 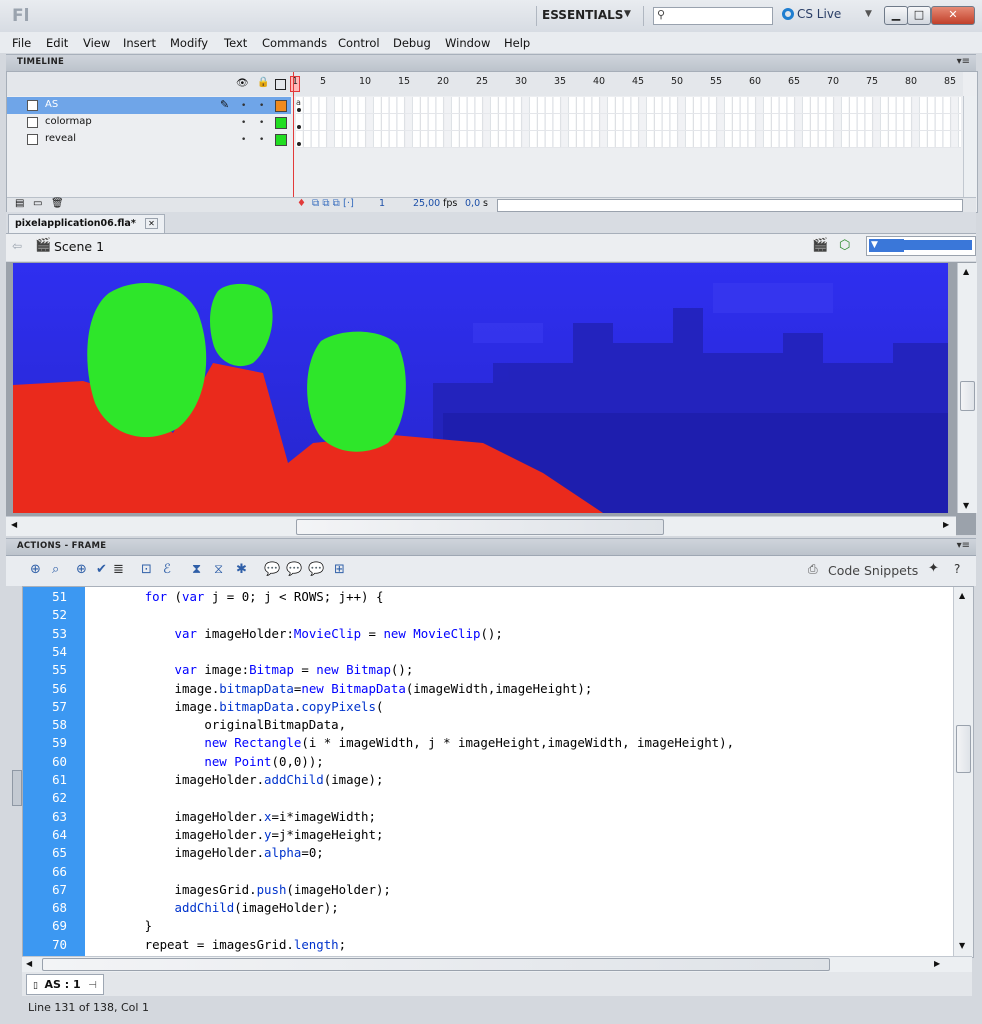 I want to click on code-line: imageHolder.x=i*imageWidth;, so click(x=230, y=816).